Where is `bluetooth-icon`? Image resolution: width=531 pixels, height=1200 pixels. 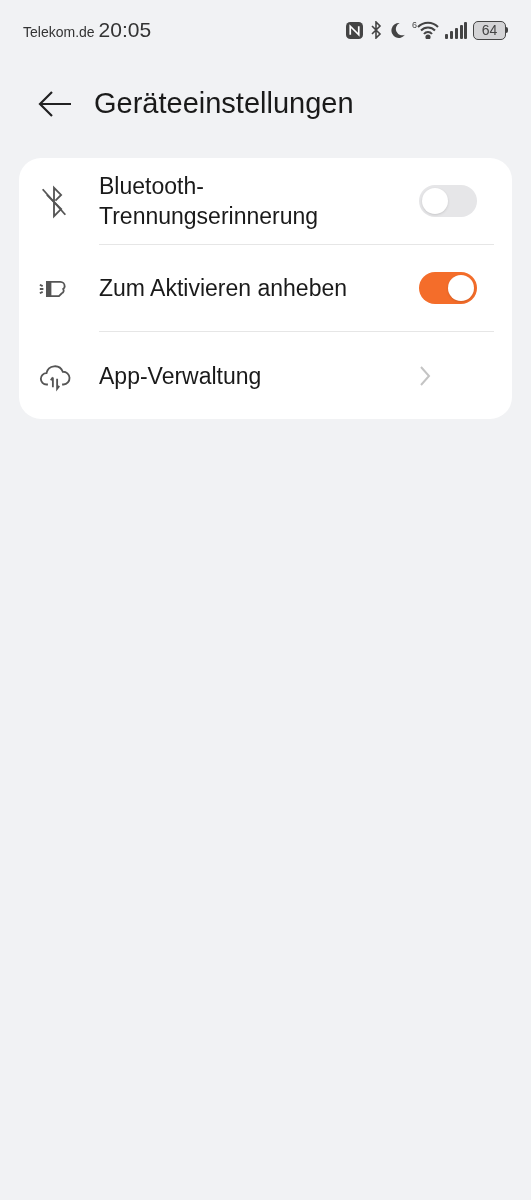
bluetooth-icon is located at coordinates (376, 30).